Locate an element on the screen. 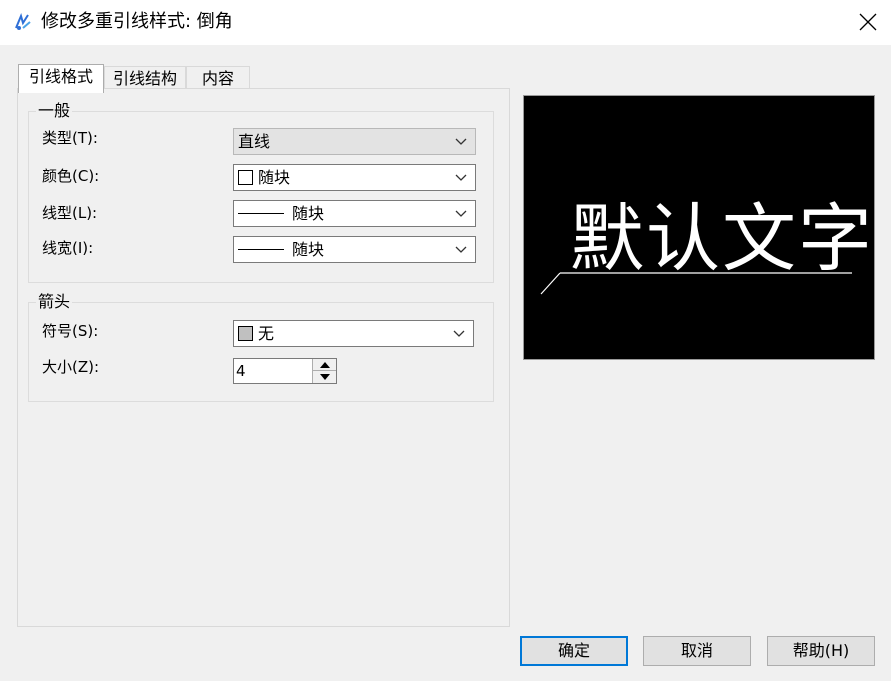  help-button: 帮助(H) is located at coordinates (821, 651).